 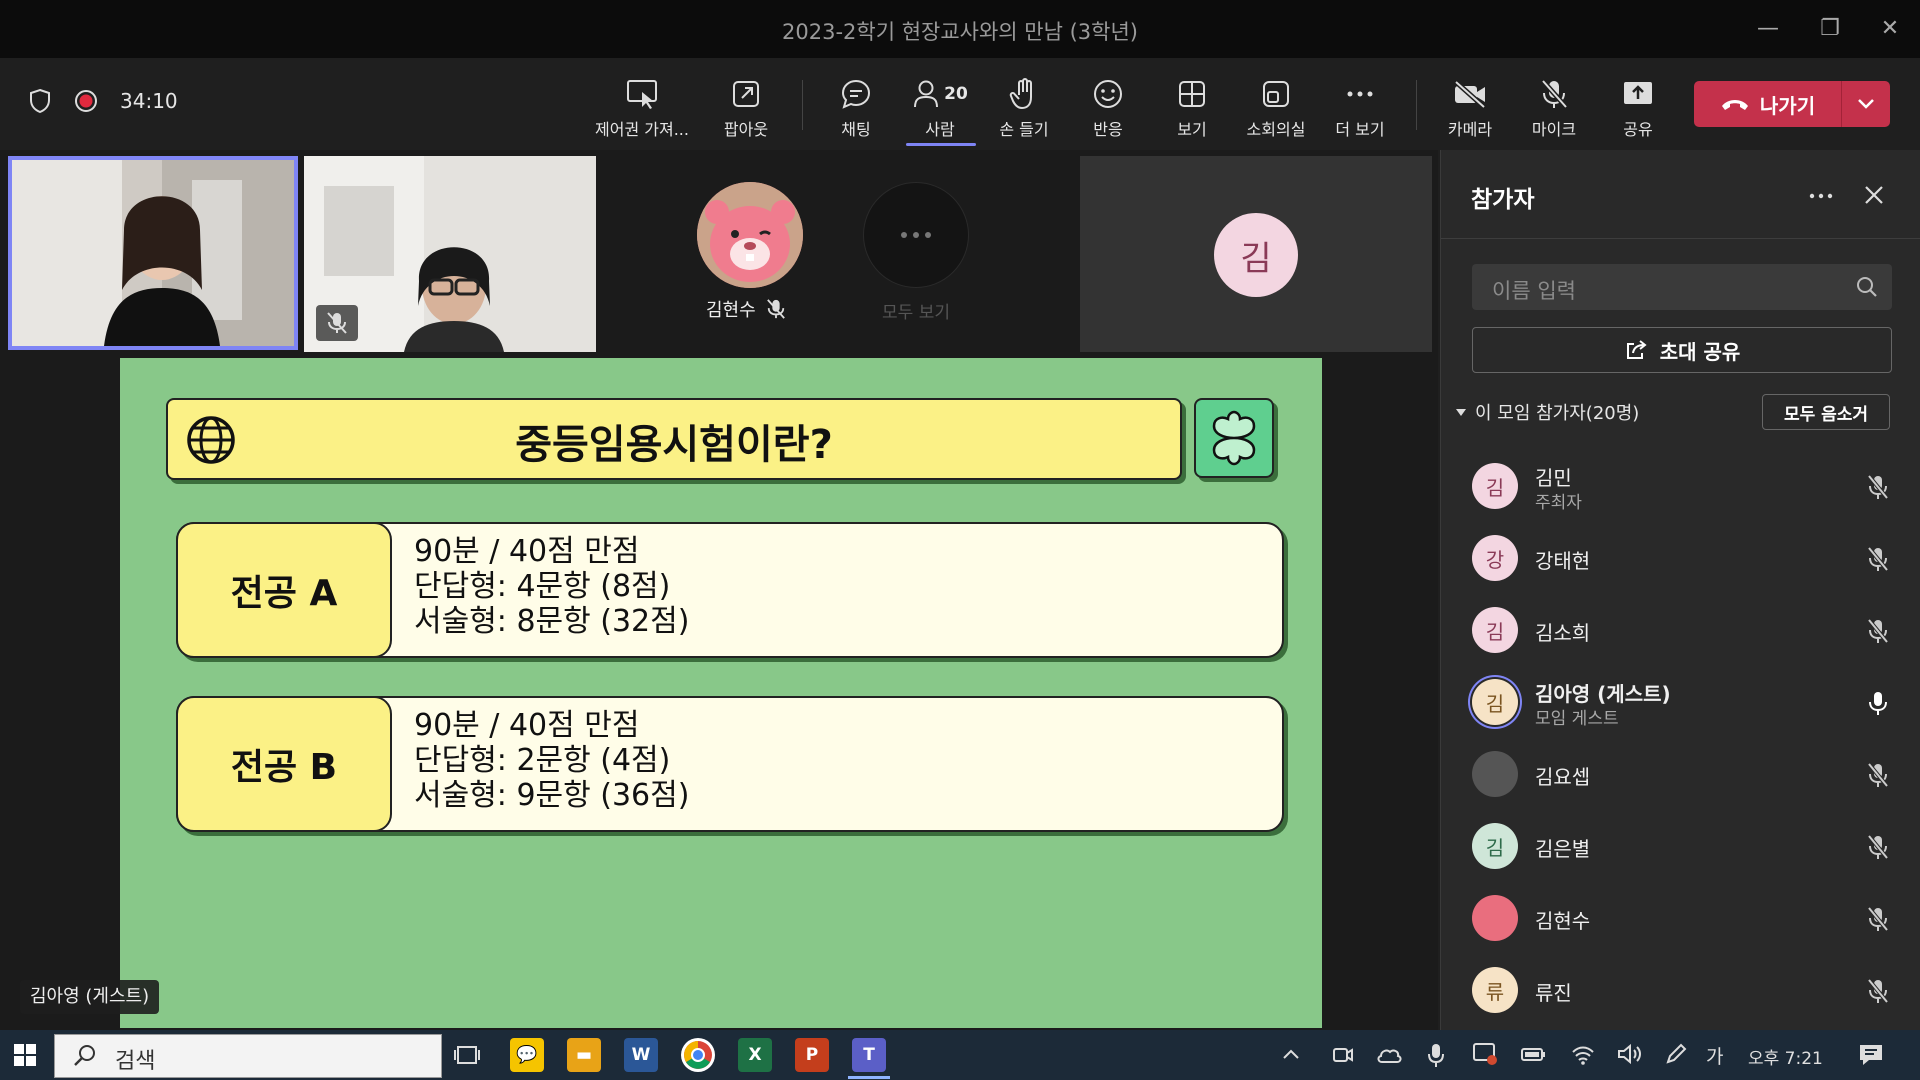 I want to click on search-icon, so click(x=84, y=1055).